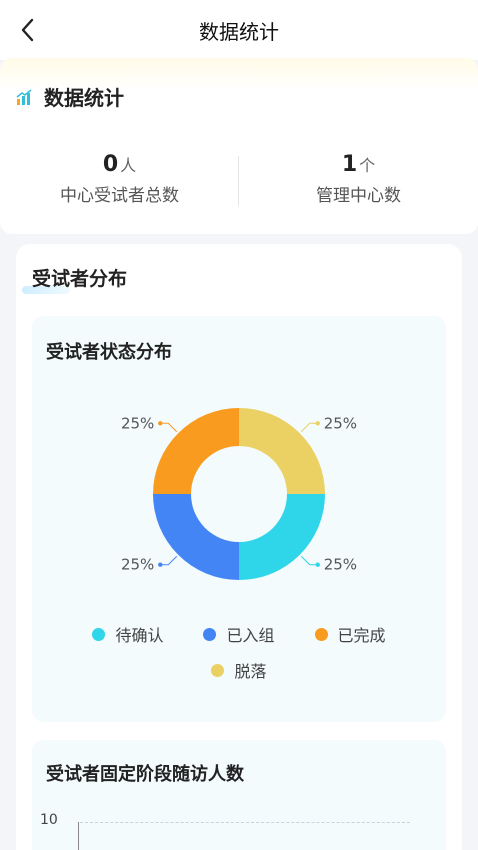  Describe the element at coordinates (24, 96) in the screenshot. I see `bar-chart-icon` at that location.